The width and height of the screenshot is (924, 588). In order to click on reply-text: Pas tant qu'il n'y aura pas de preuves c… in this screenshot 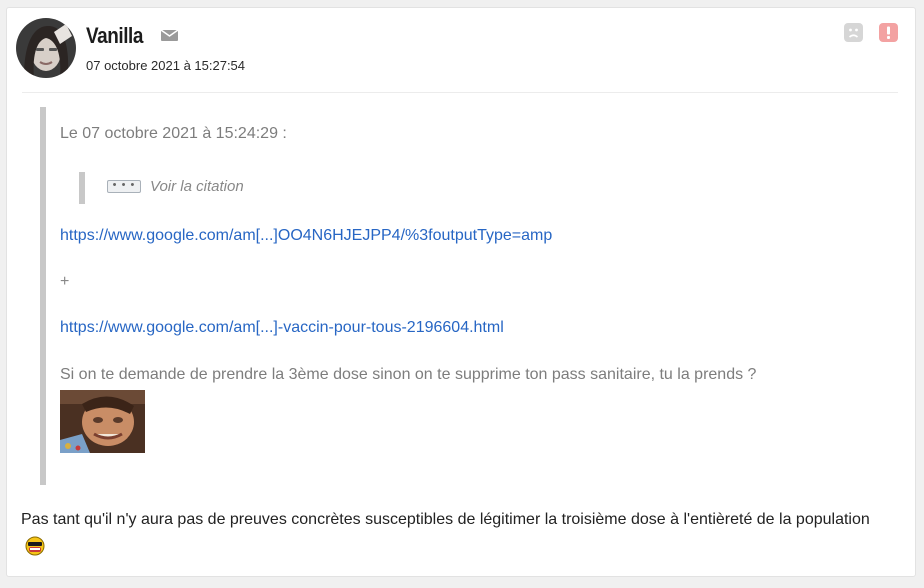, I will do `click(456, 534)`.